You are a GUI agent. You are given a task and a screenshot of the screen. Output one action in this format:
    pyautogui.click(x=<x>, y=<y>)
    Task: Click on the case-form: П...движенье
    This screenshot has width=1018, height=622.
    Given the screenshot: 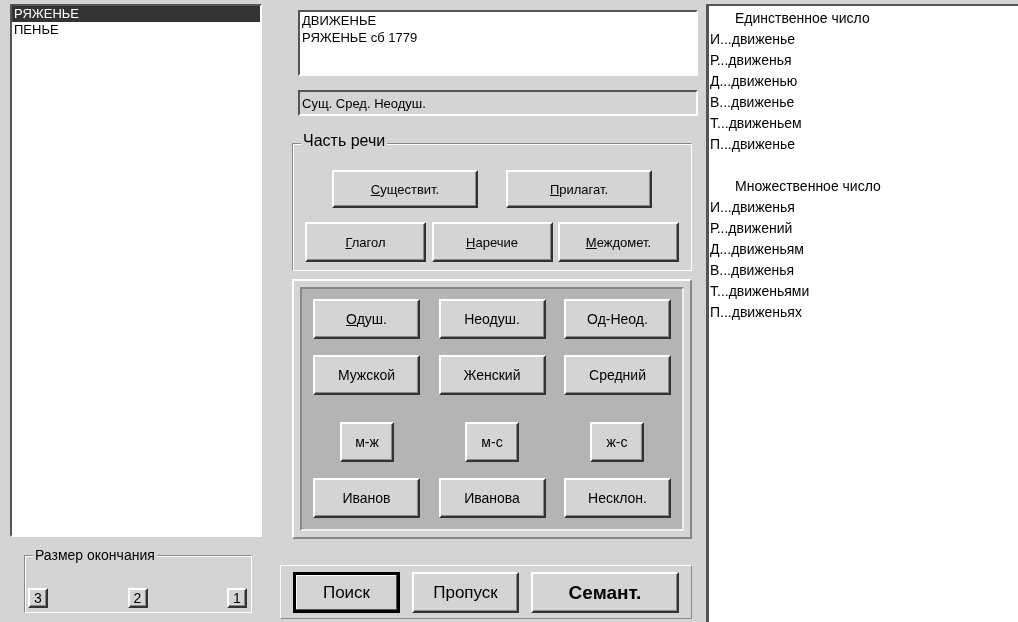 What is the action you would take?
    pyautogui.click(x=753, y=144)
    